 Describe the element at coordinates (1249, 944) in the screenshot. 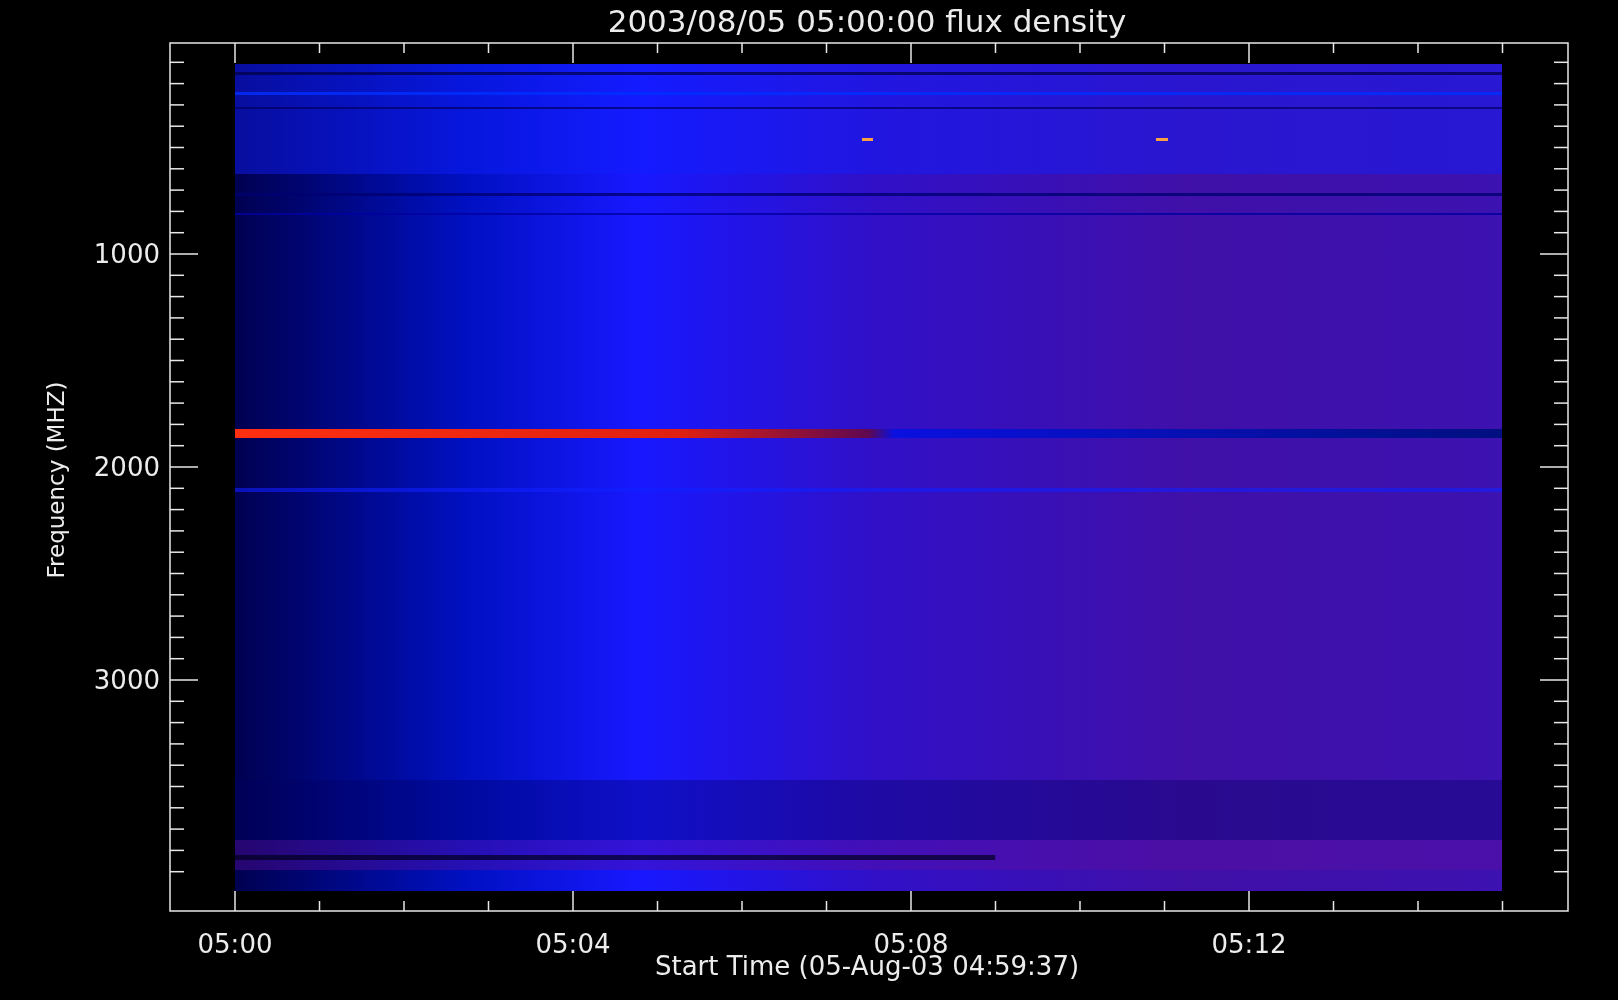

I see `tick-label: 05:12` at that location.